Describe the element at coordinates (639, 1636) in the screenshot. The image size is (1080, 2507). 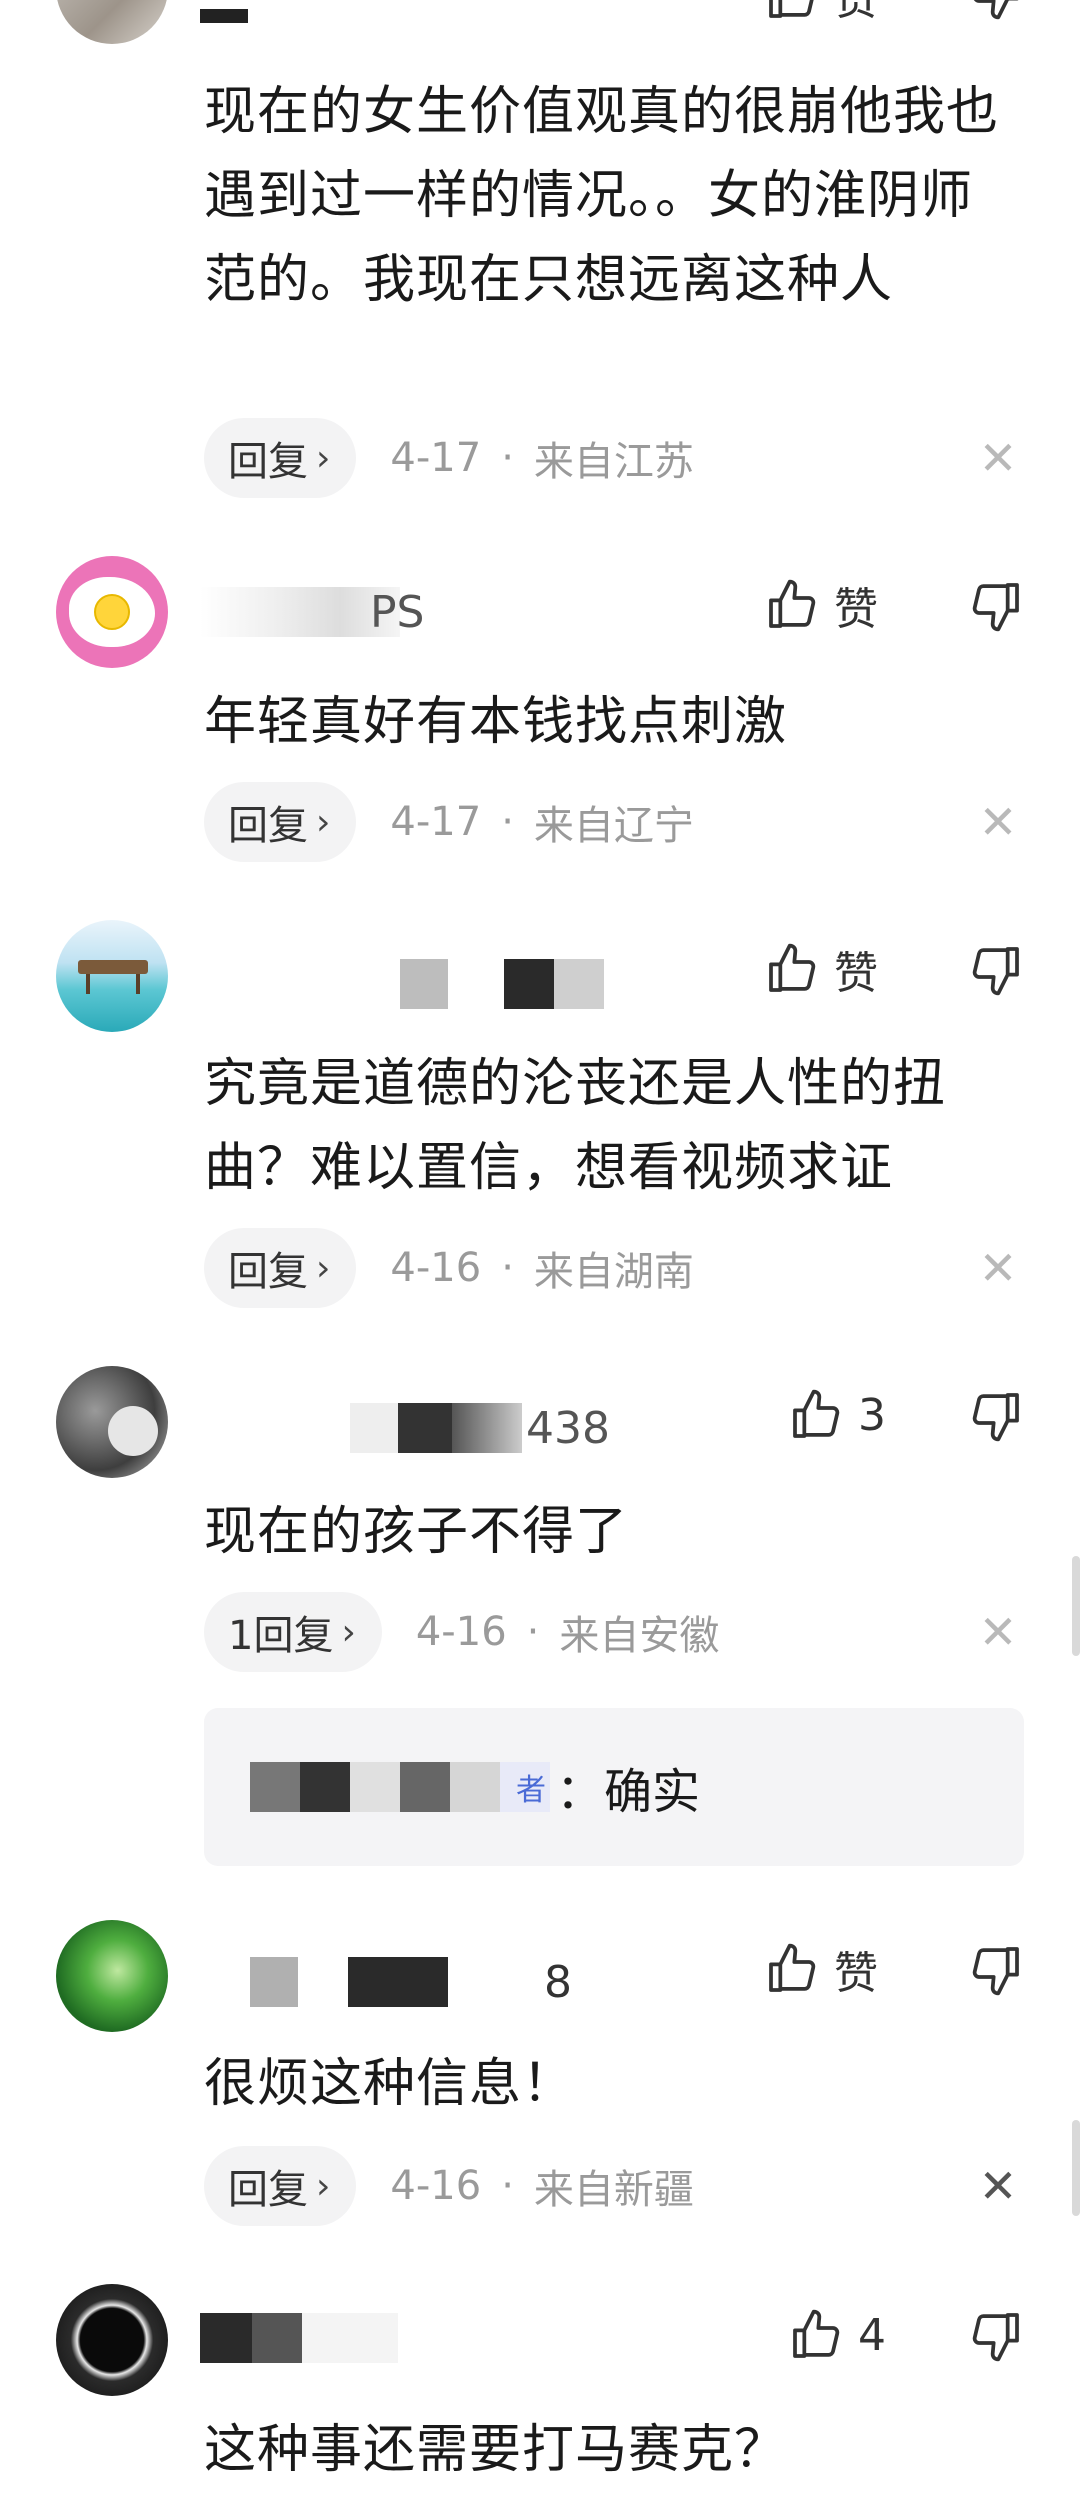
I see `comment-location: 来自安徽` at that location.